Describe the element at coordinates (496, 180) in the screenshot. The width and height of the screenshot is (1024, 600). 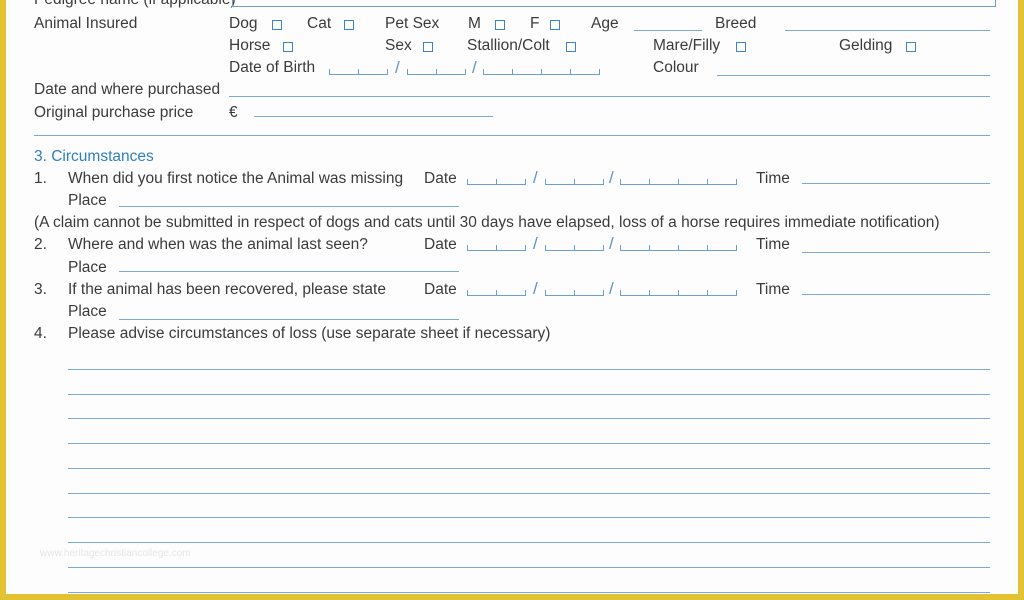
I see `q1-date-day-field` at that location.